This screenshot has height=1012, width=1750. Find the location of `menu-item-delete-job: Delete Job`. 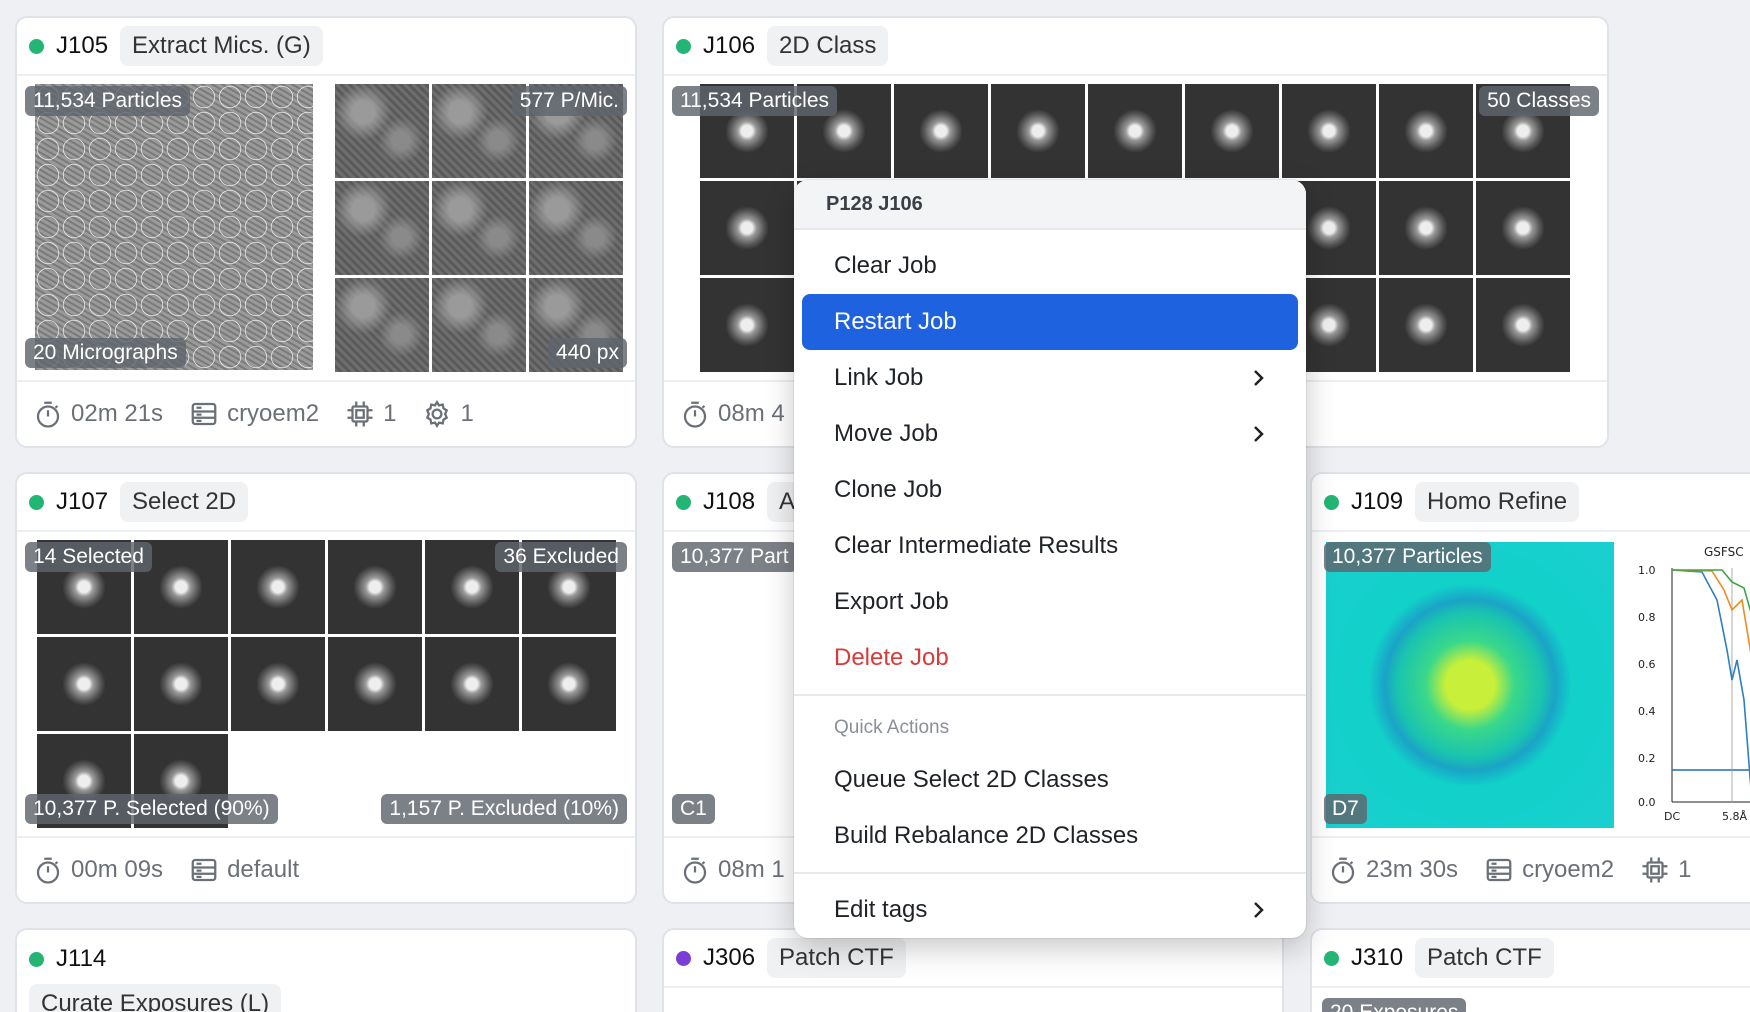

menu-item-delete-job: Delete Job is located at coordinates (1050, 658).